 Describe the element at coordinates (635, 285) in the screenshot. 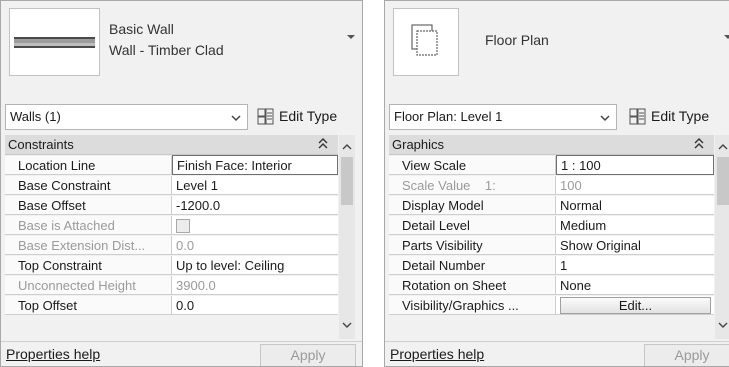

I see `property-value: None` at that location.